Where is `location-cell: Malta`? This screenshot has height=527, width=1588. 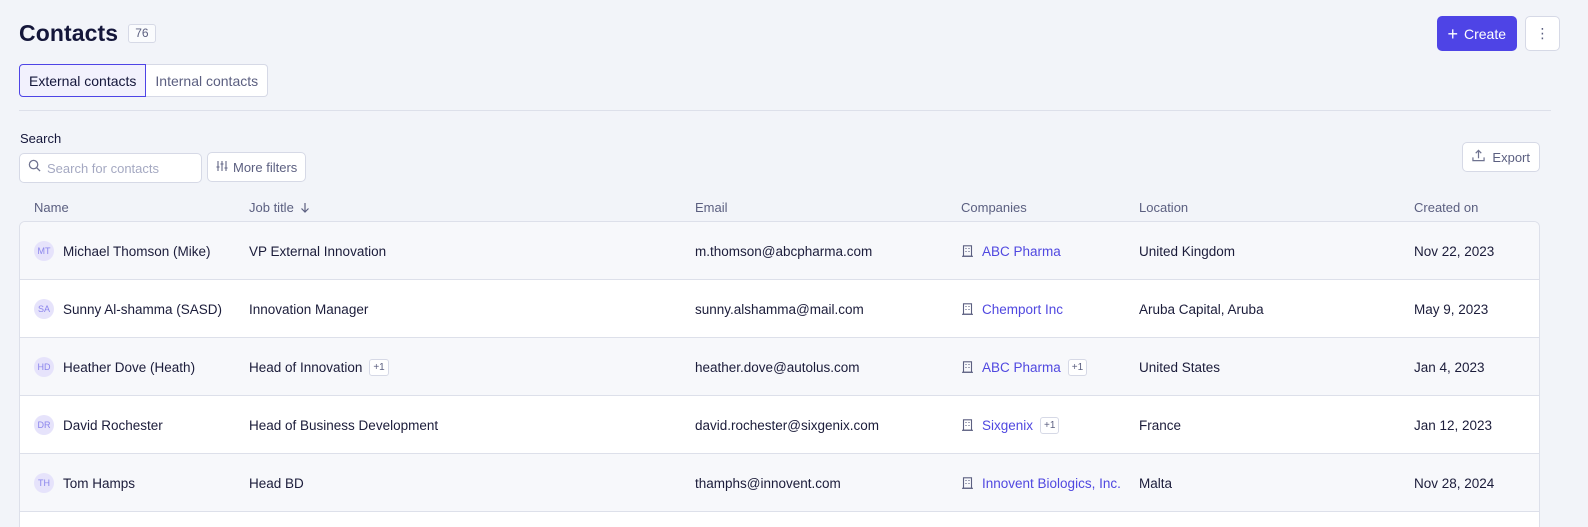 location-cell: Malta is located at coordinates (1155, 483).